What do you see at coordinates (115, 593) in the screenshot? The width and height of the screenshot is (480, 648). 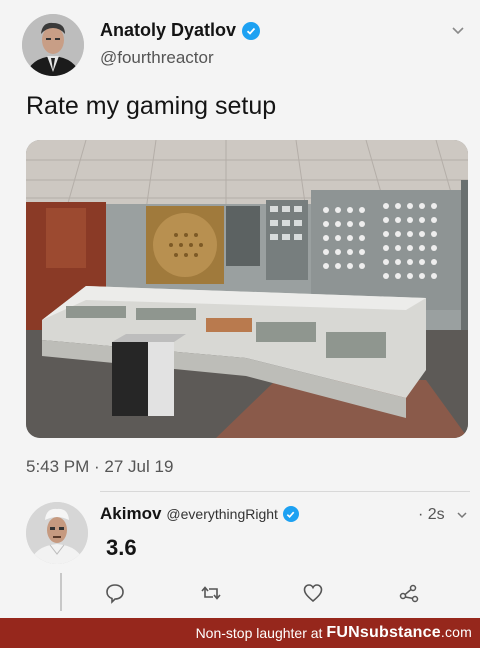 I see `reply-icon` at bounding box center [115, 593].